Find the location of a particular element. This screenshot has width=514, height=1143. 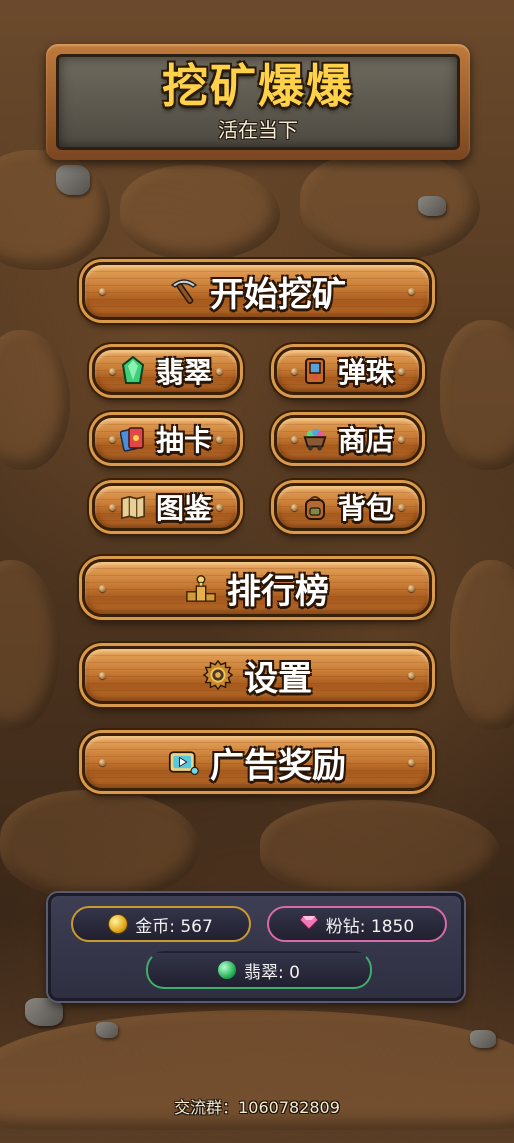

emerald-gem-icon is located at coordinates (133, 370).